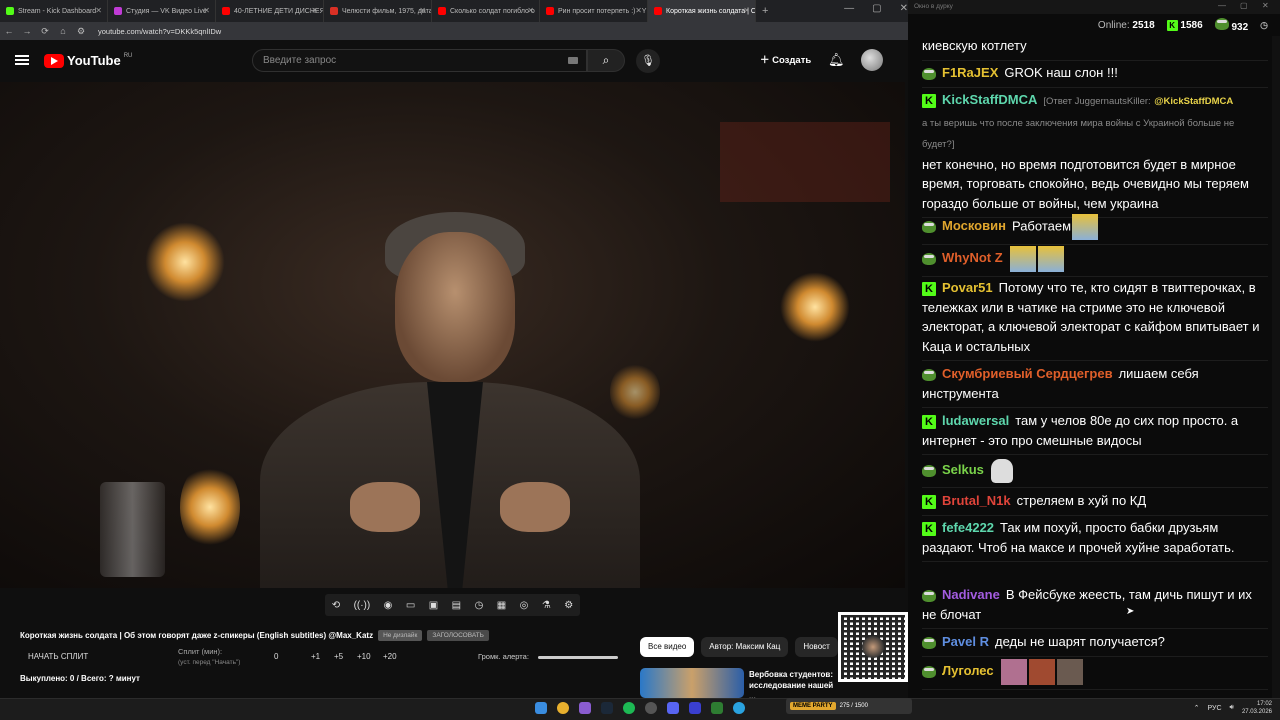  Describe the element at coordinates (658, 11) in the screenshot. I see `tab-favicon-icon` at that location.